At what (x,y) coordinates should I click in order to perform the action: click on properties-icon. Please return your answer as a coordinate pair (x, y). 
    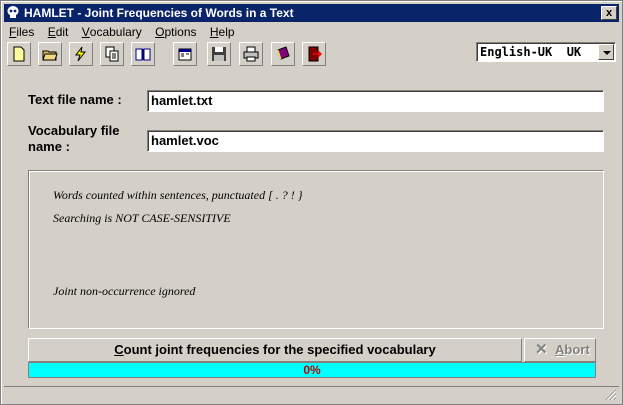
    Looking at the image, I should click on (185, 54).